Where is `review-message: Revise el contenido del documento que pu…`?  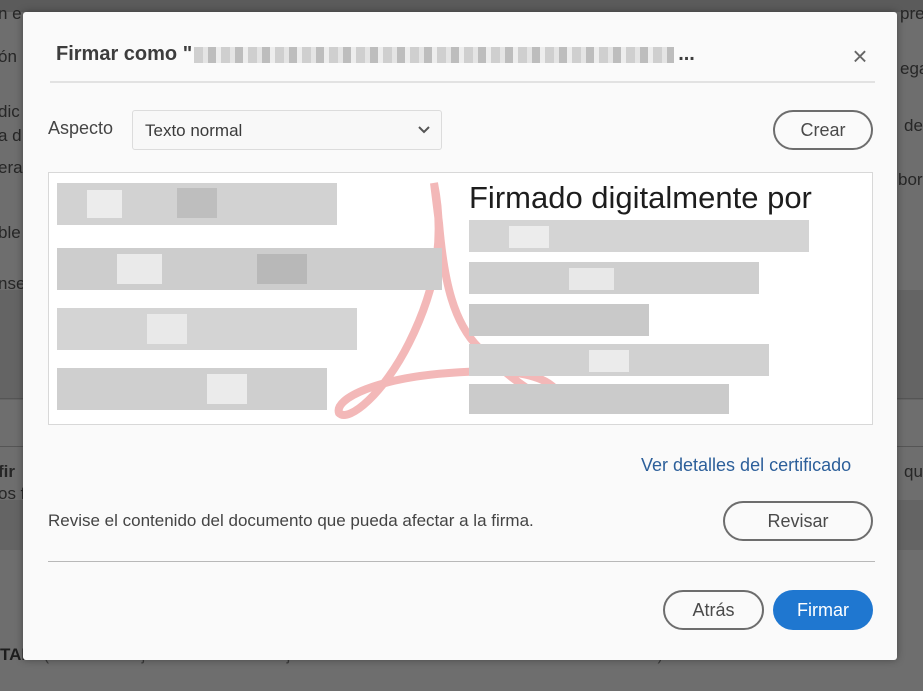 review-message: Revise el contenido del documento que pu… is located at coordinates (291, 520).